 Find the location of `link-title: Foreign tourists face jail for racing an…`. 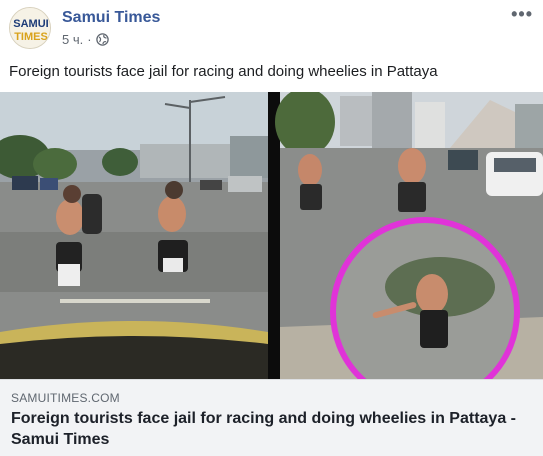

link-title: Foreign tourists face jail for racing an… is located at coordinates (271, 429).